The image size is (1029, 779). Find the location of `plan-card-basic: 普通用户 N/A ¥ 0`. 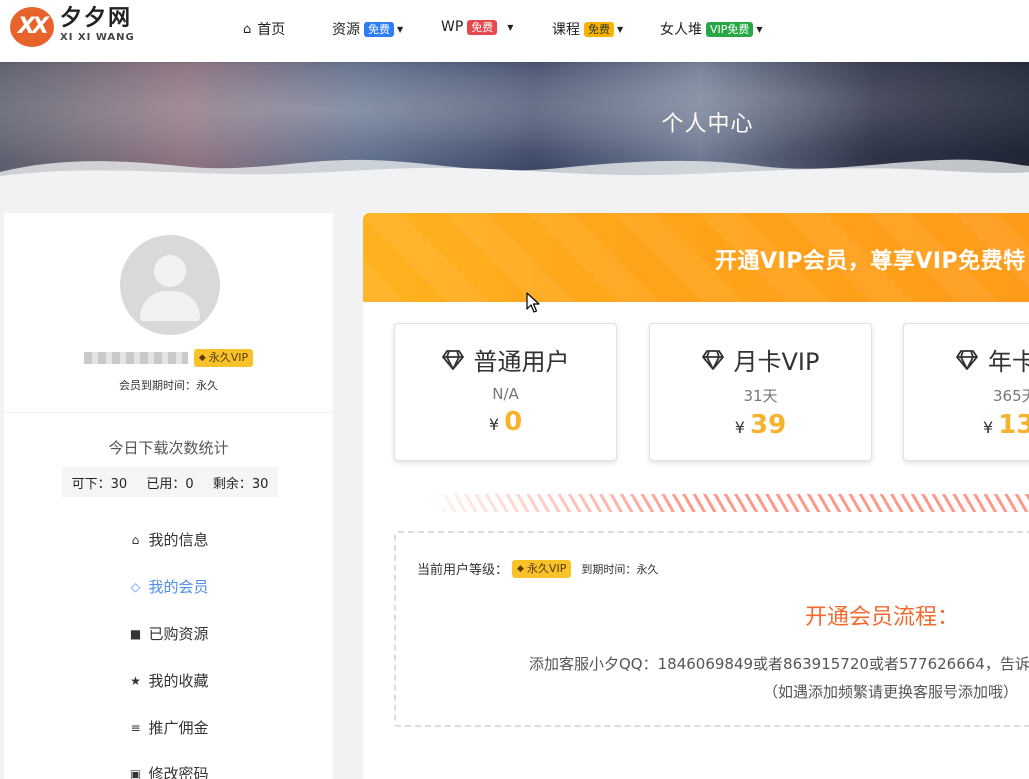

plan-card-basic: 普通用户 N/A ¥ 0 is located at coordinates (505, 392).